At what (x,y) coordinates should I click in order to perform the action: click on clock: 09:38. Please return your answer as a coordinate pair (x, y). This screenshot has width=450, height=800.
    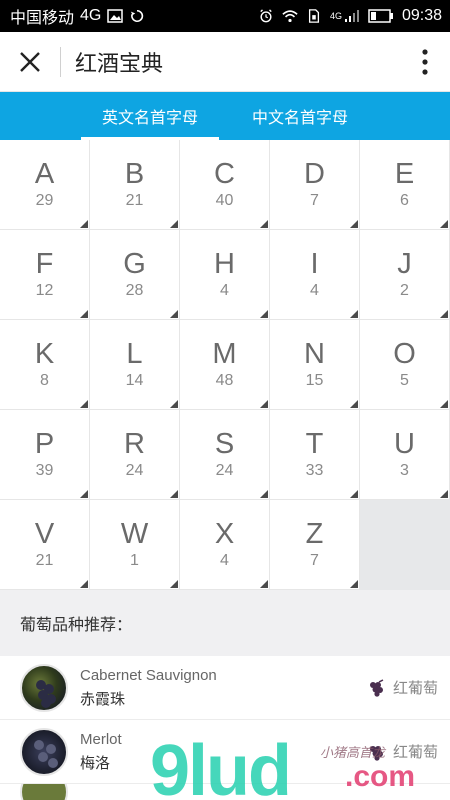
    Looking at the image, I should click on (421, 15).